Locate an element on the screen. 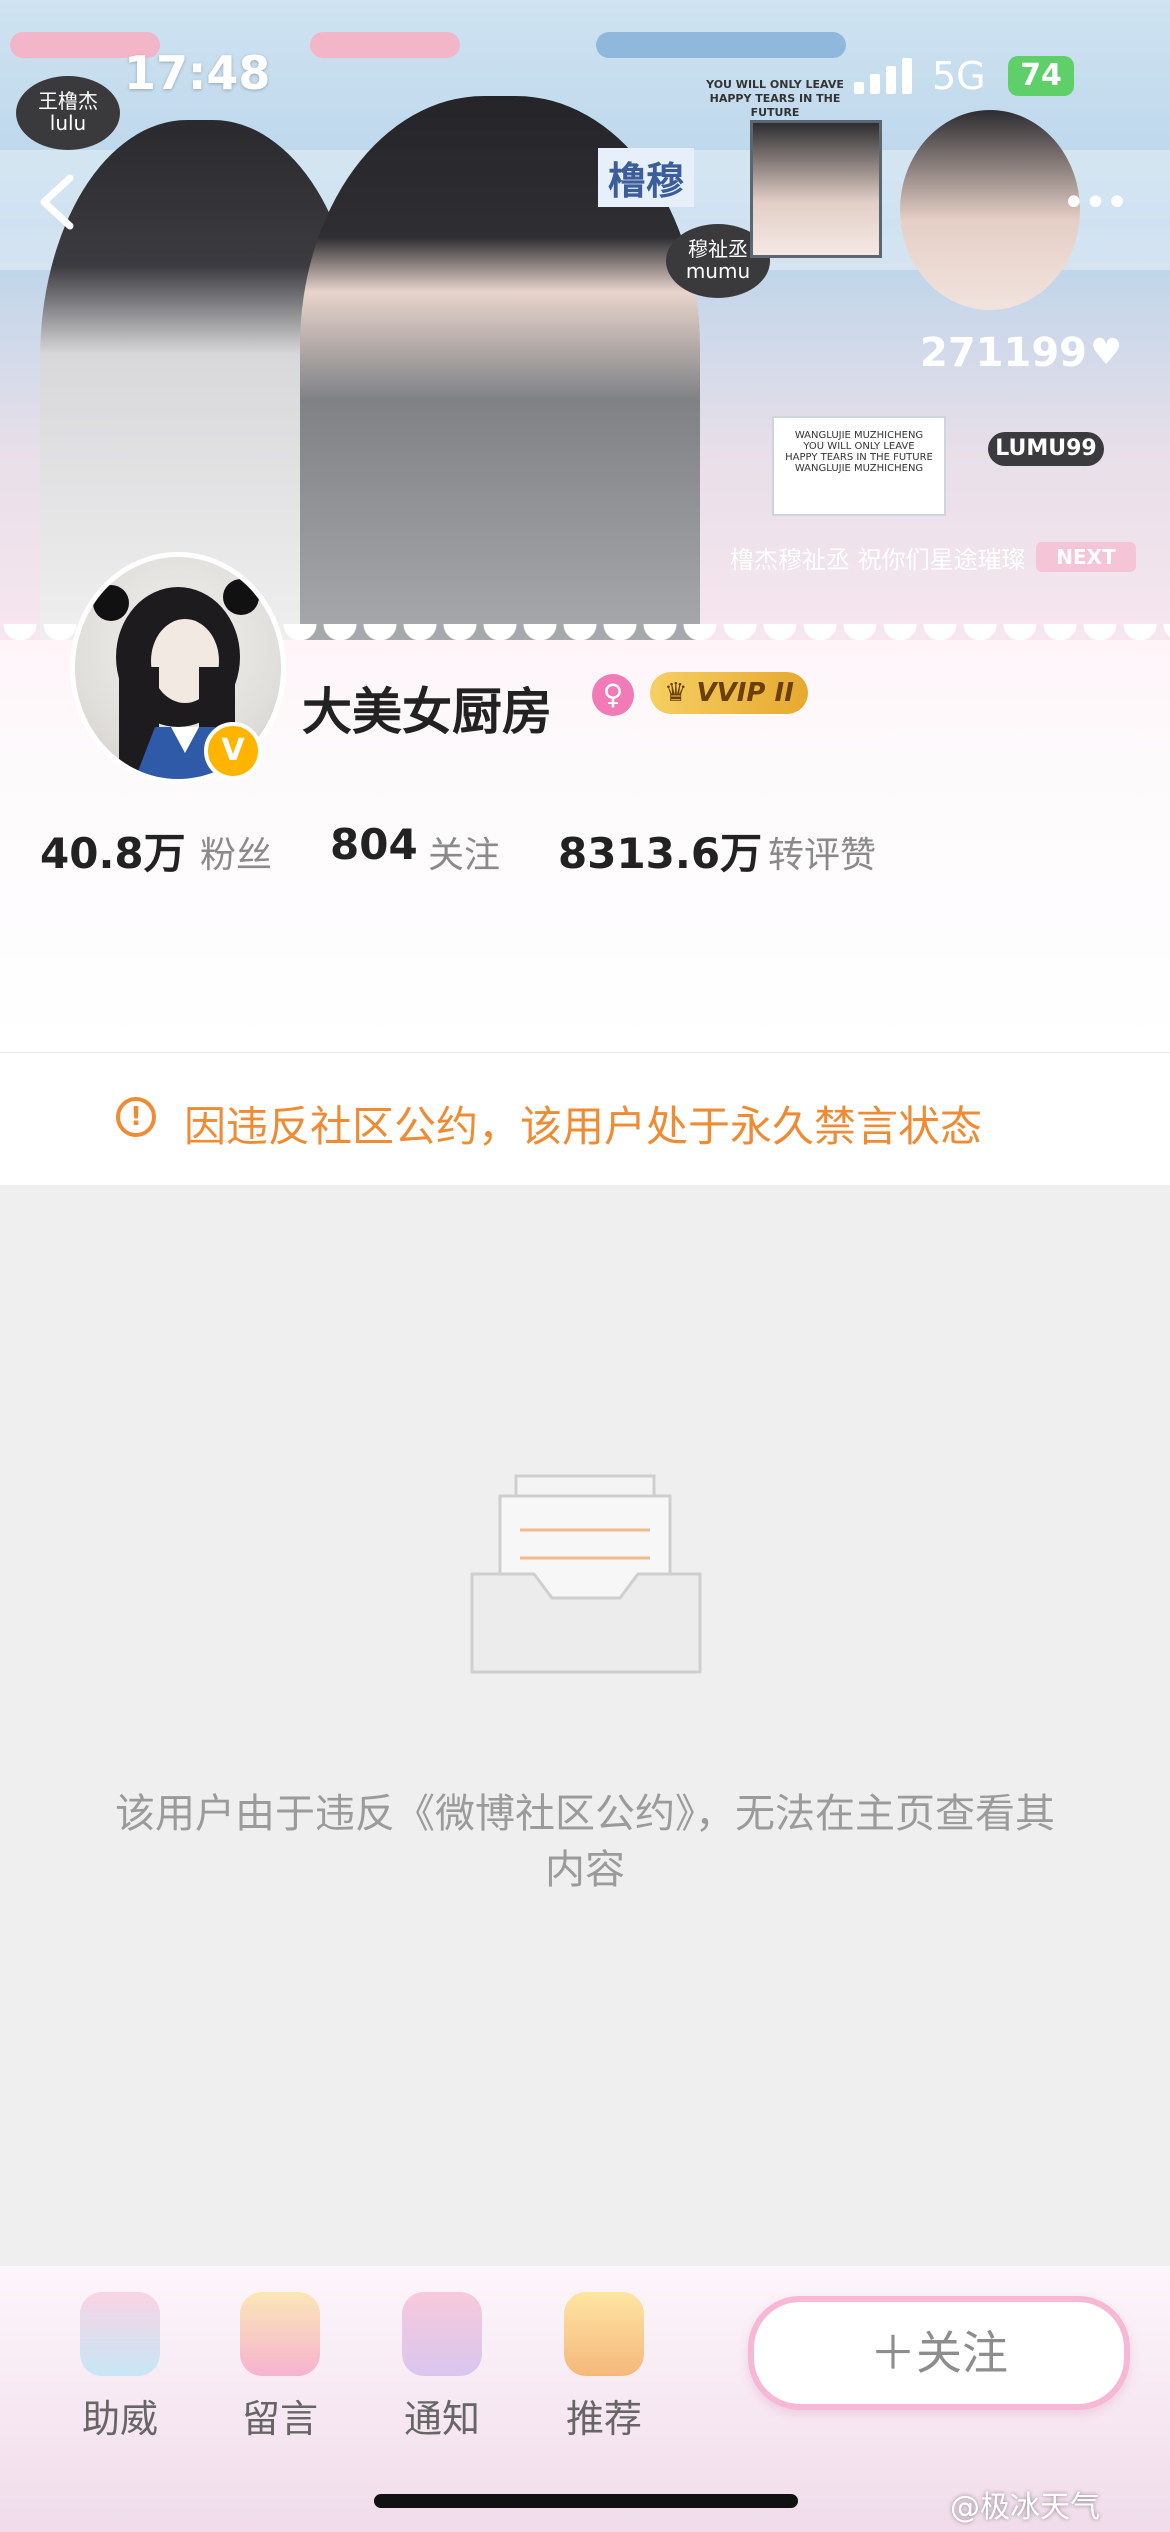 The image size is (1170, 2532). heart-tag-left: 王橹杰 lulu is located at coordinates (68, 113).